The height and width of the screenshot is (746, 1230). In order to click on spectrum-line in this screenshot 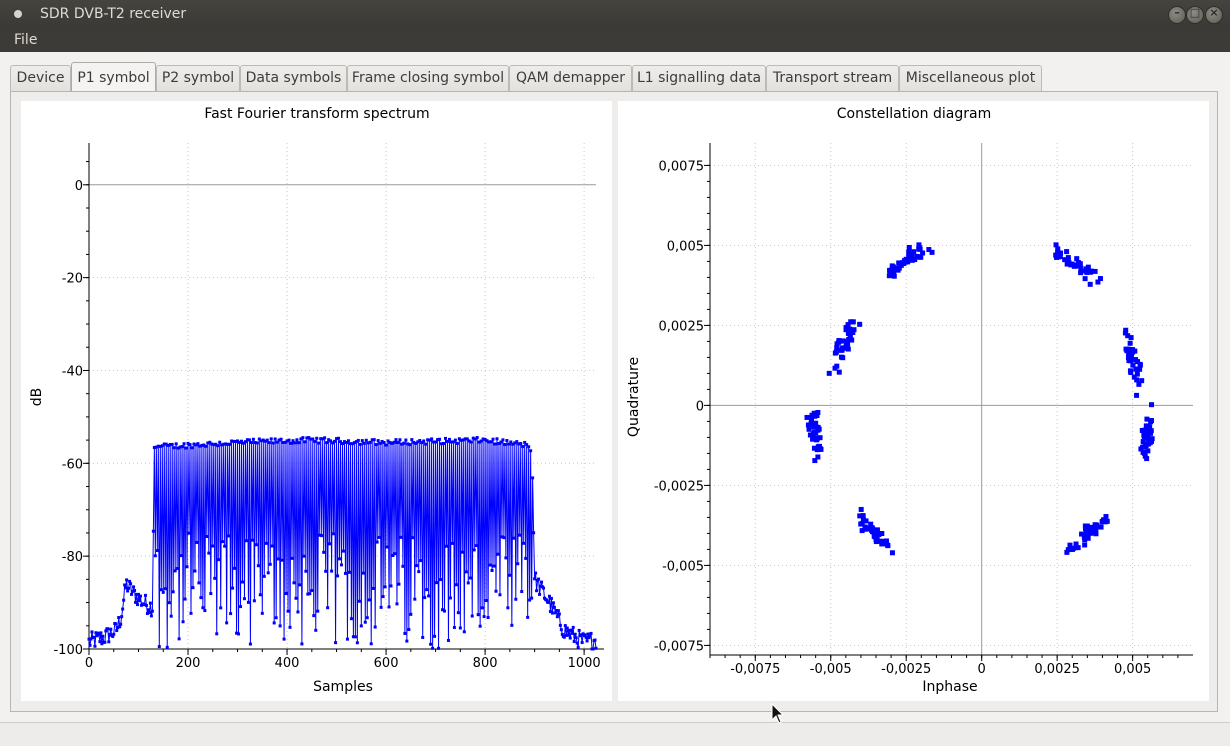, I will do `click(342, 543)`.